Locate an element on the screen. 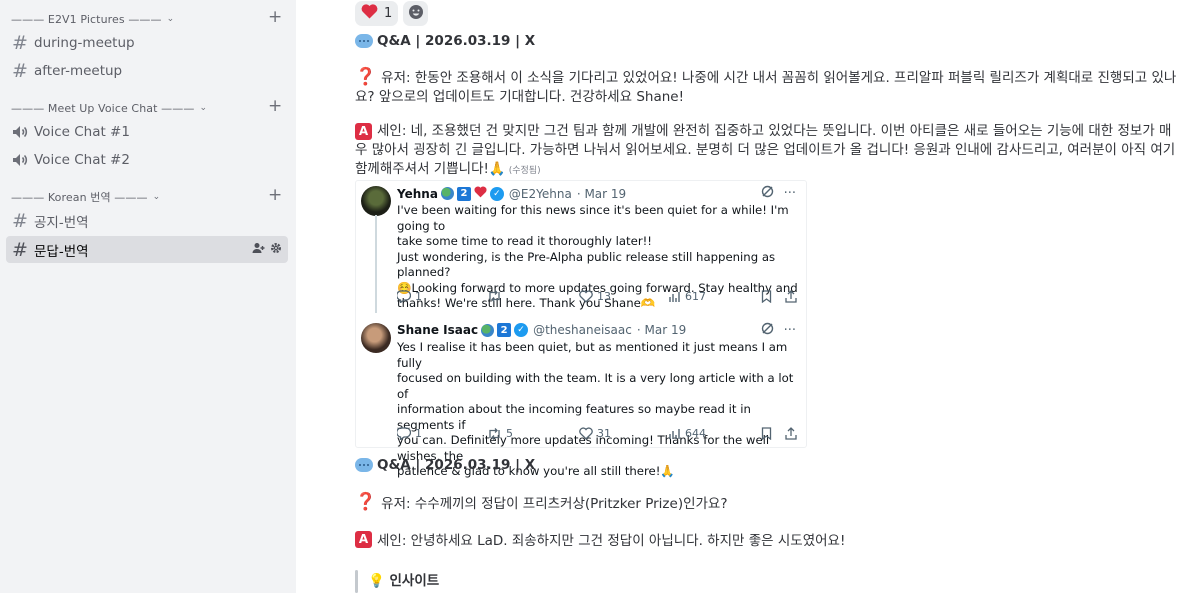  retweet-button is located at coordinates (496, 296).